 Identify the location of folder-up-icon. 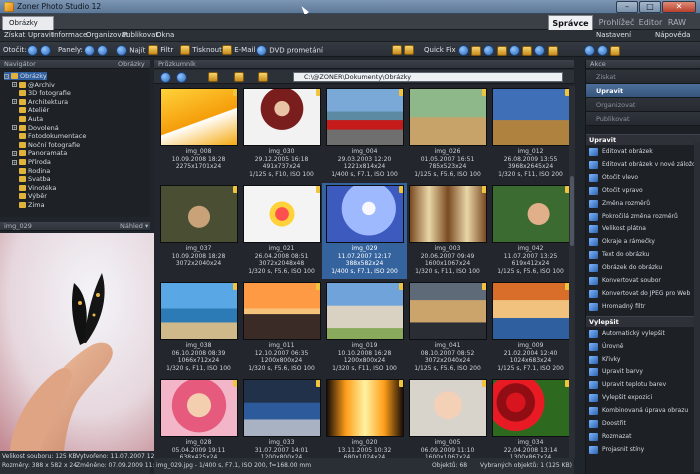
(213, 77).